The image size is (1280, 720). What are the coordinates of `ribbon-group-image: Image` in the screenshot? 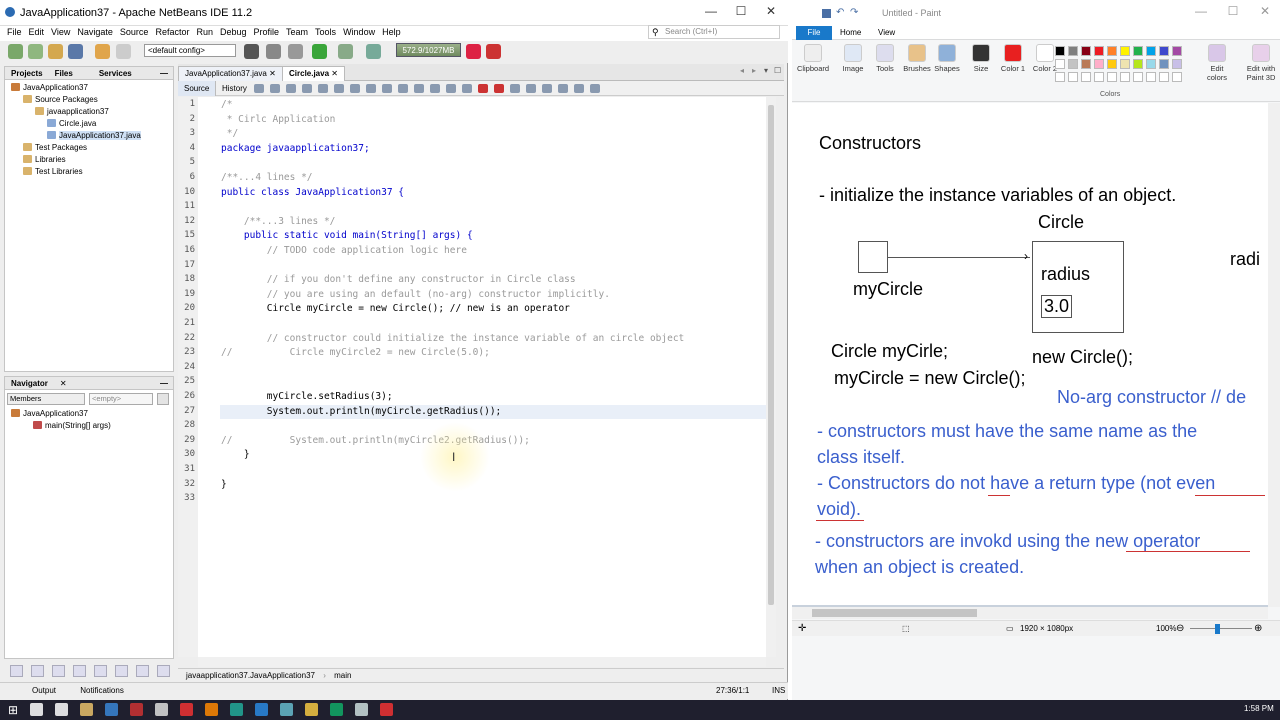 It's located at (853, 58).